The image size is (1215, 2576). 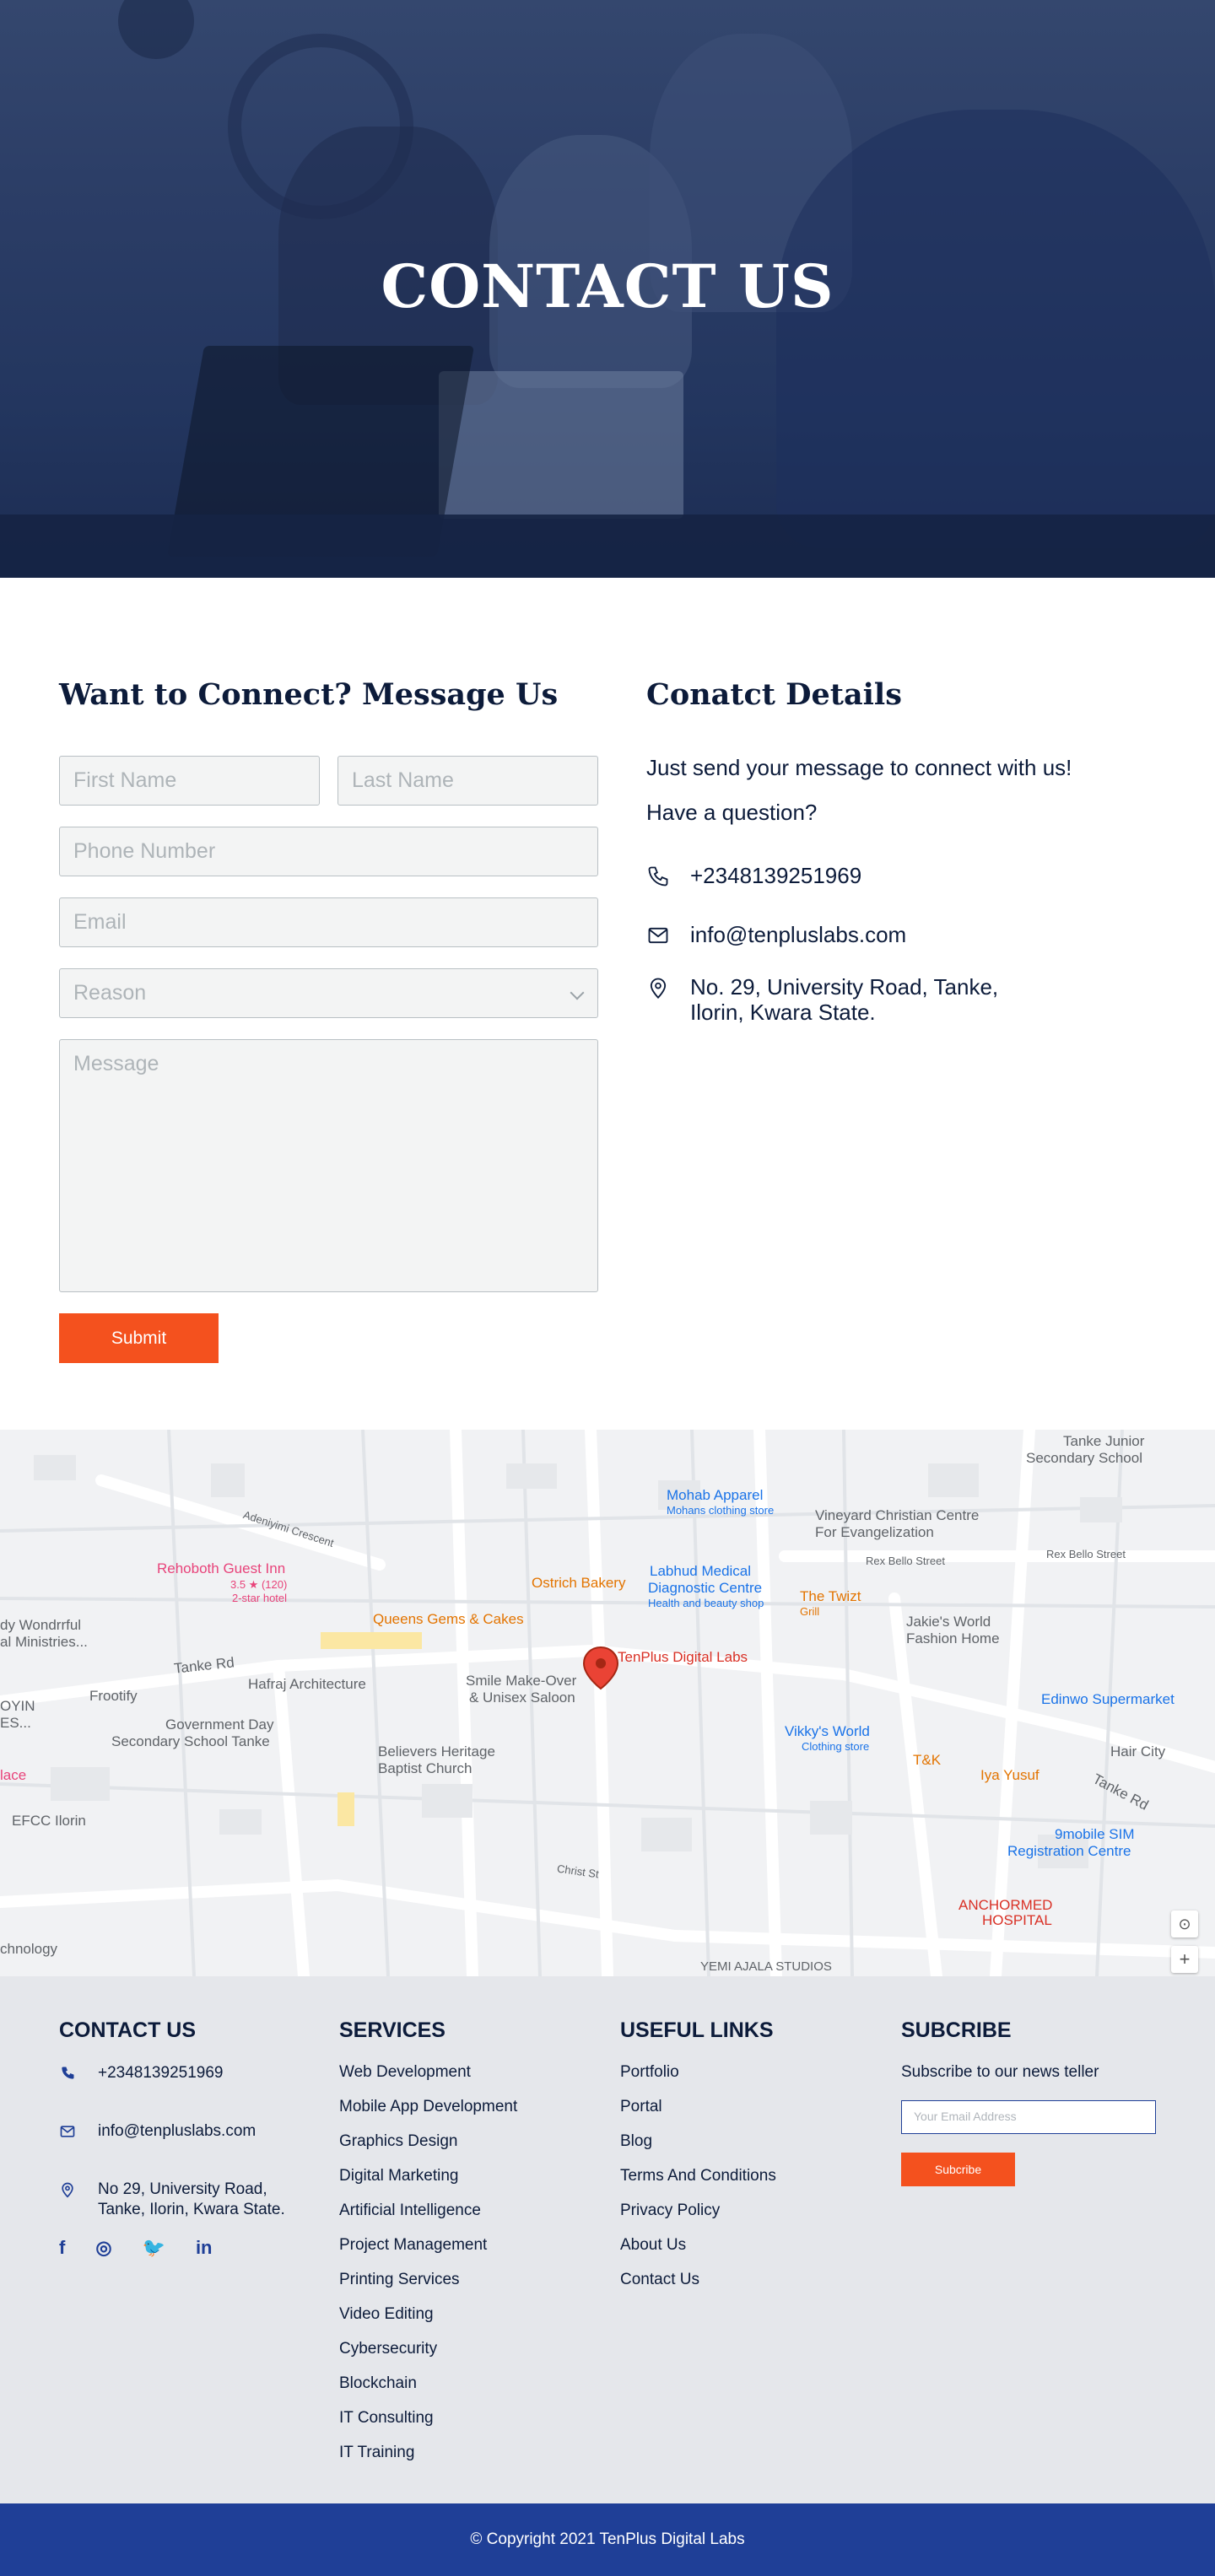 What do you see at coordinates (1103, 1441) in the screenshot?
I see `map-label-tanke-junior: Tanke Junior` at bounding box center [1103, 1441].